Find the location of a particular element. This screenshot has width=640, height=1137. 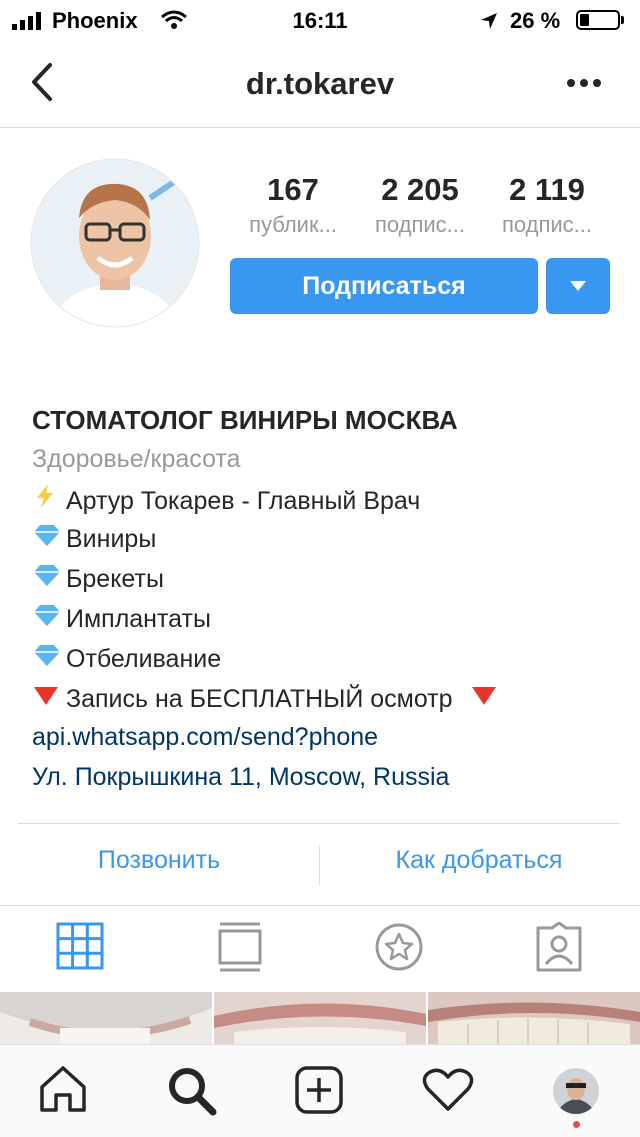

saved-icon is located at coordinates (399, 947).